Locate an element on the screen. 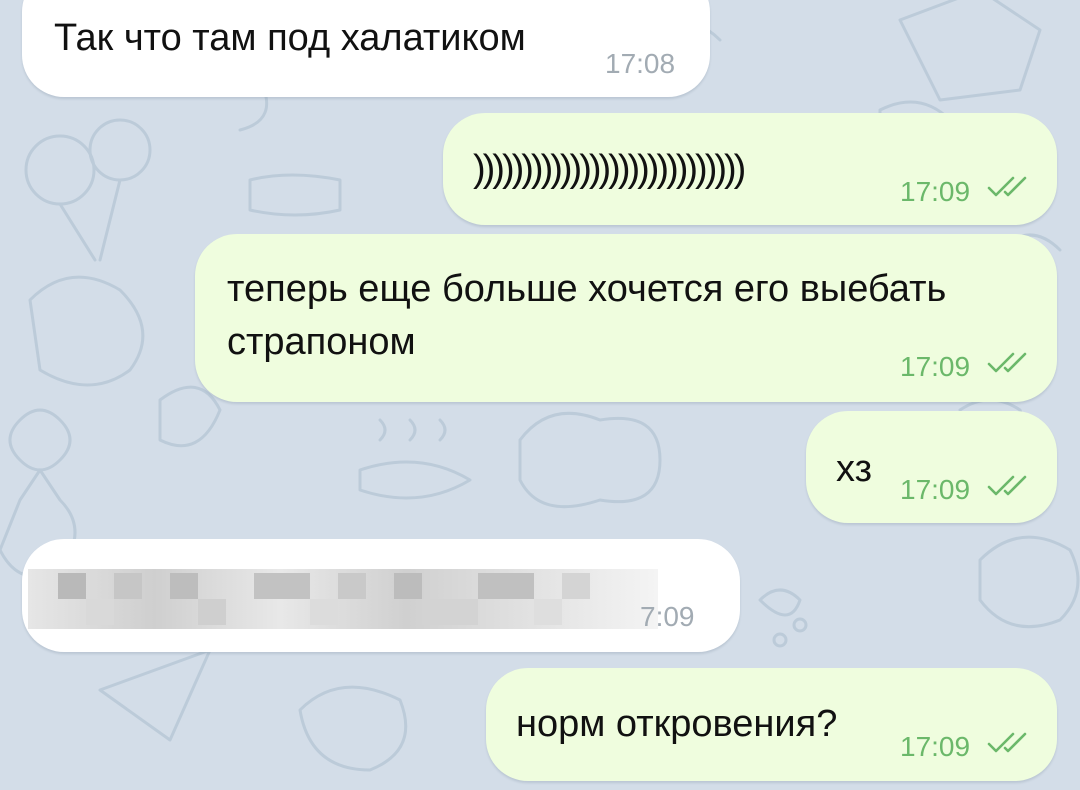 Image resolution: width=1080 pixels, height=790 pixels. message-bubble-outgoing: хз 17:09 is located at coordinates (931, 467).